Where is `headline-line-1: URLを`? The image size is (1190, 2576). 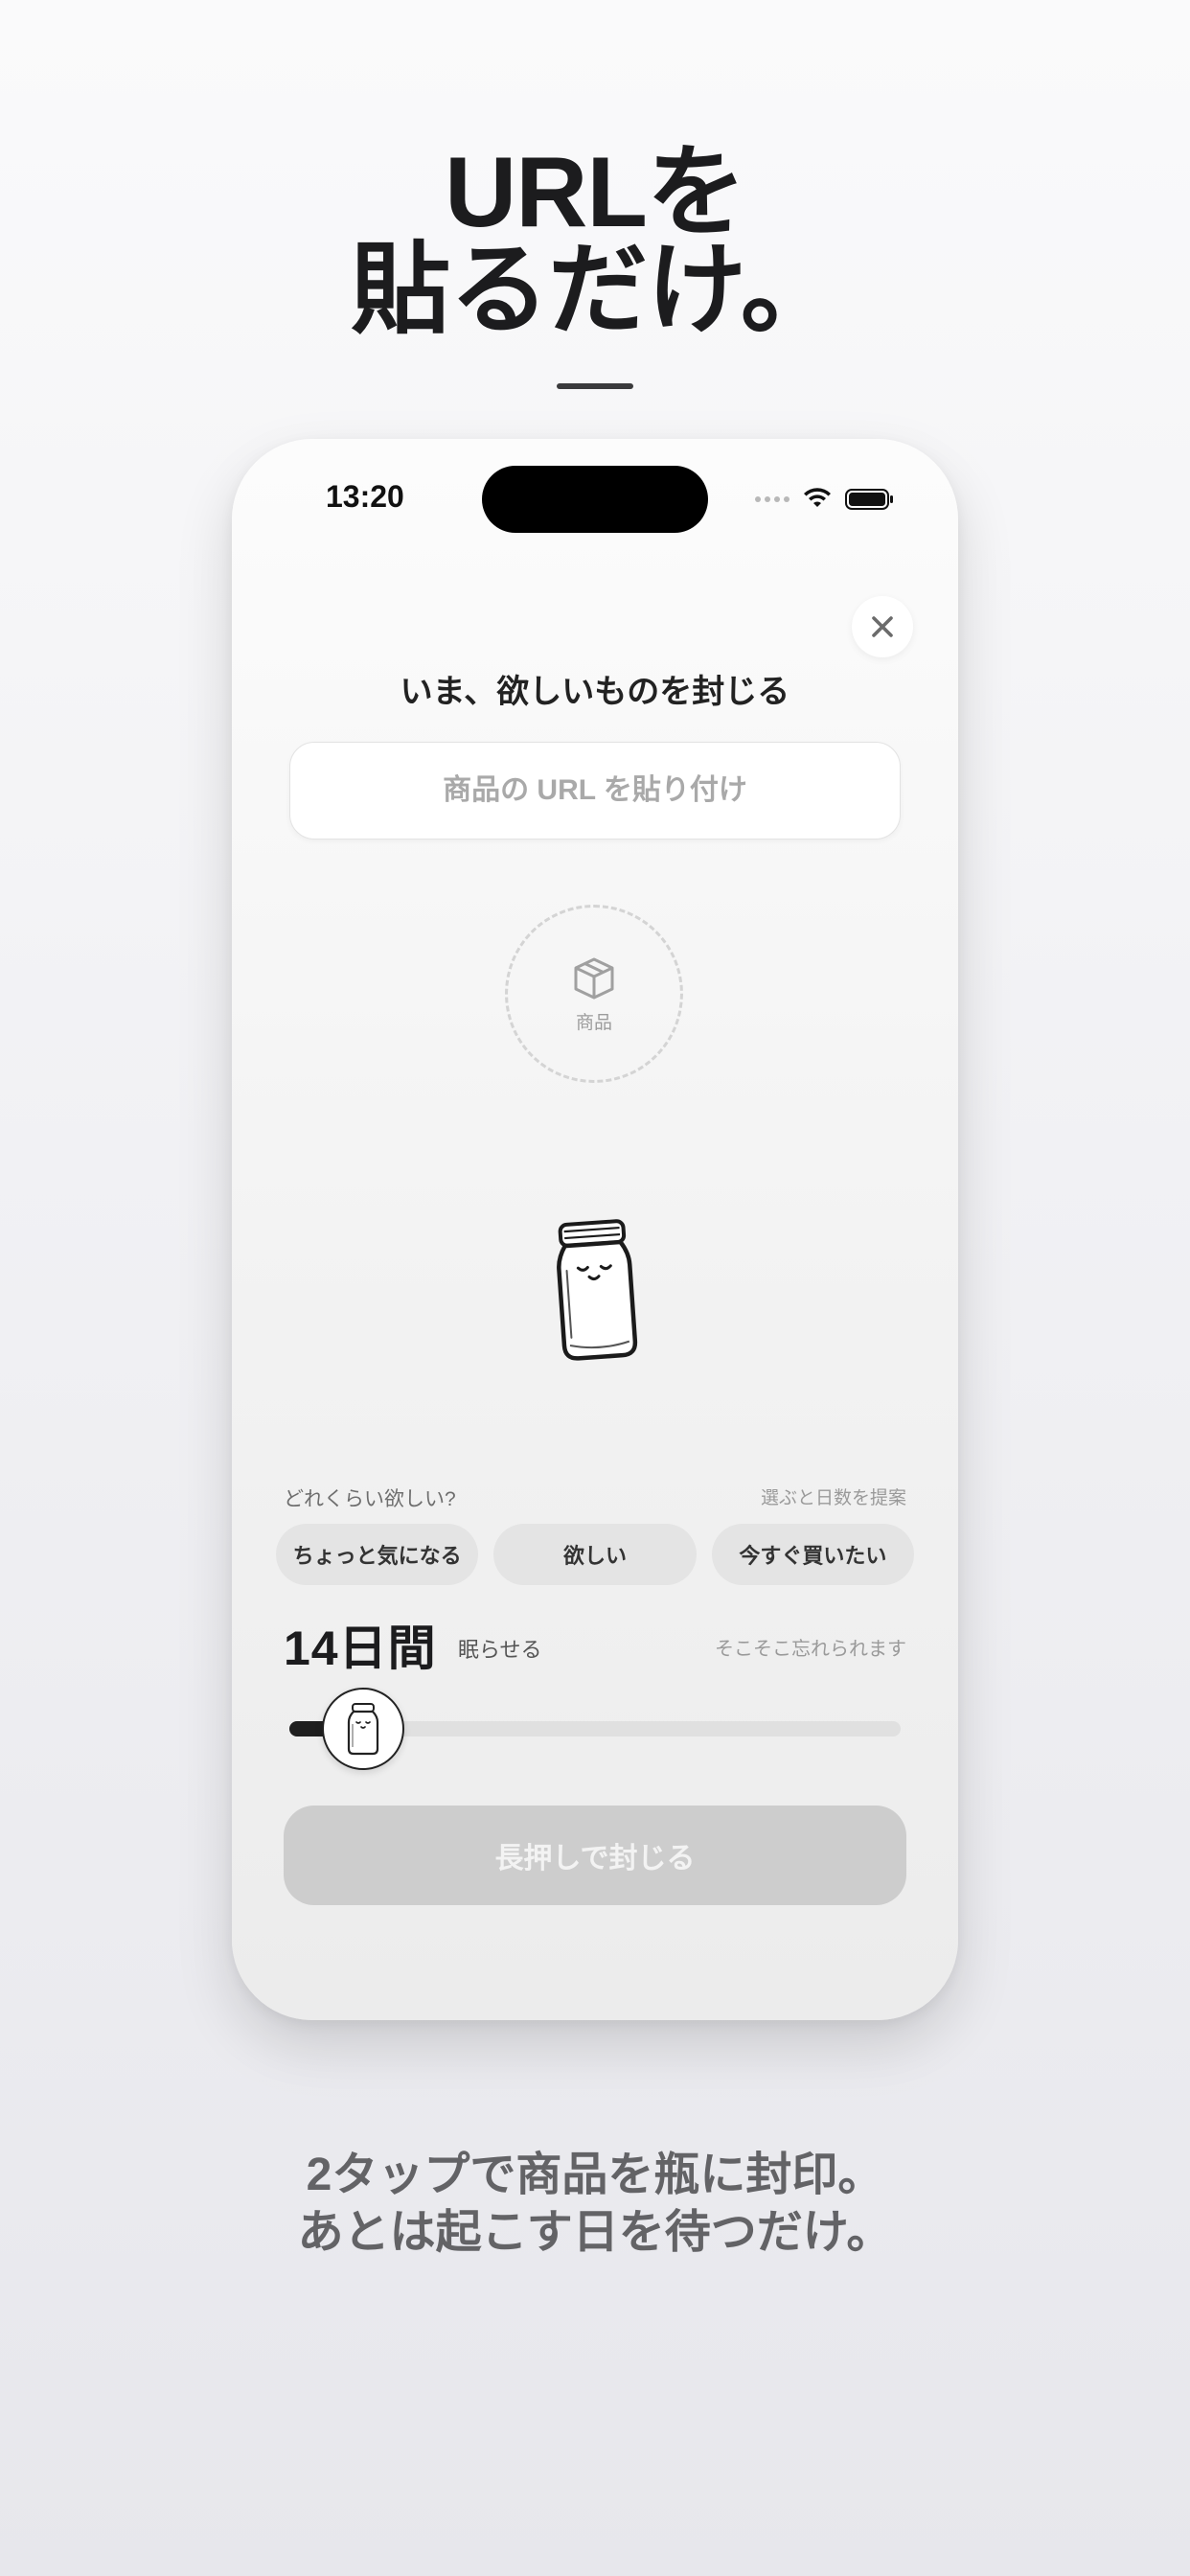
headline-line-1: URLを is located at coordinates (595, 193).